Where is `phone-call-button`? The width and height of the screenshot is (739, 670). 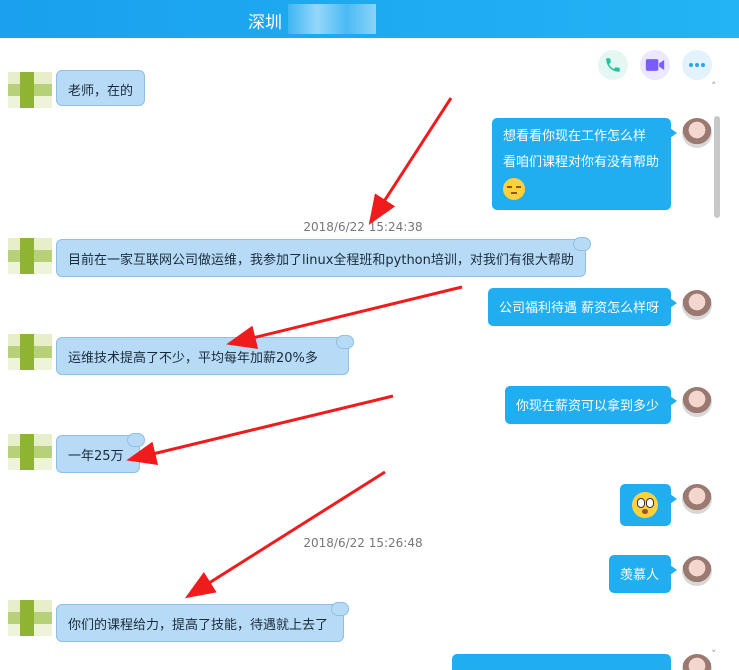 phone-call-button is located at coordinates (613, 65).